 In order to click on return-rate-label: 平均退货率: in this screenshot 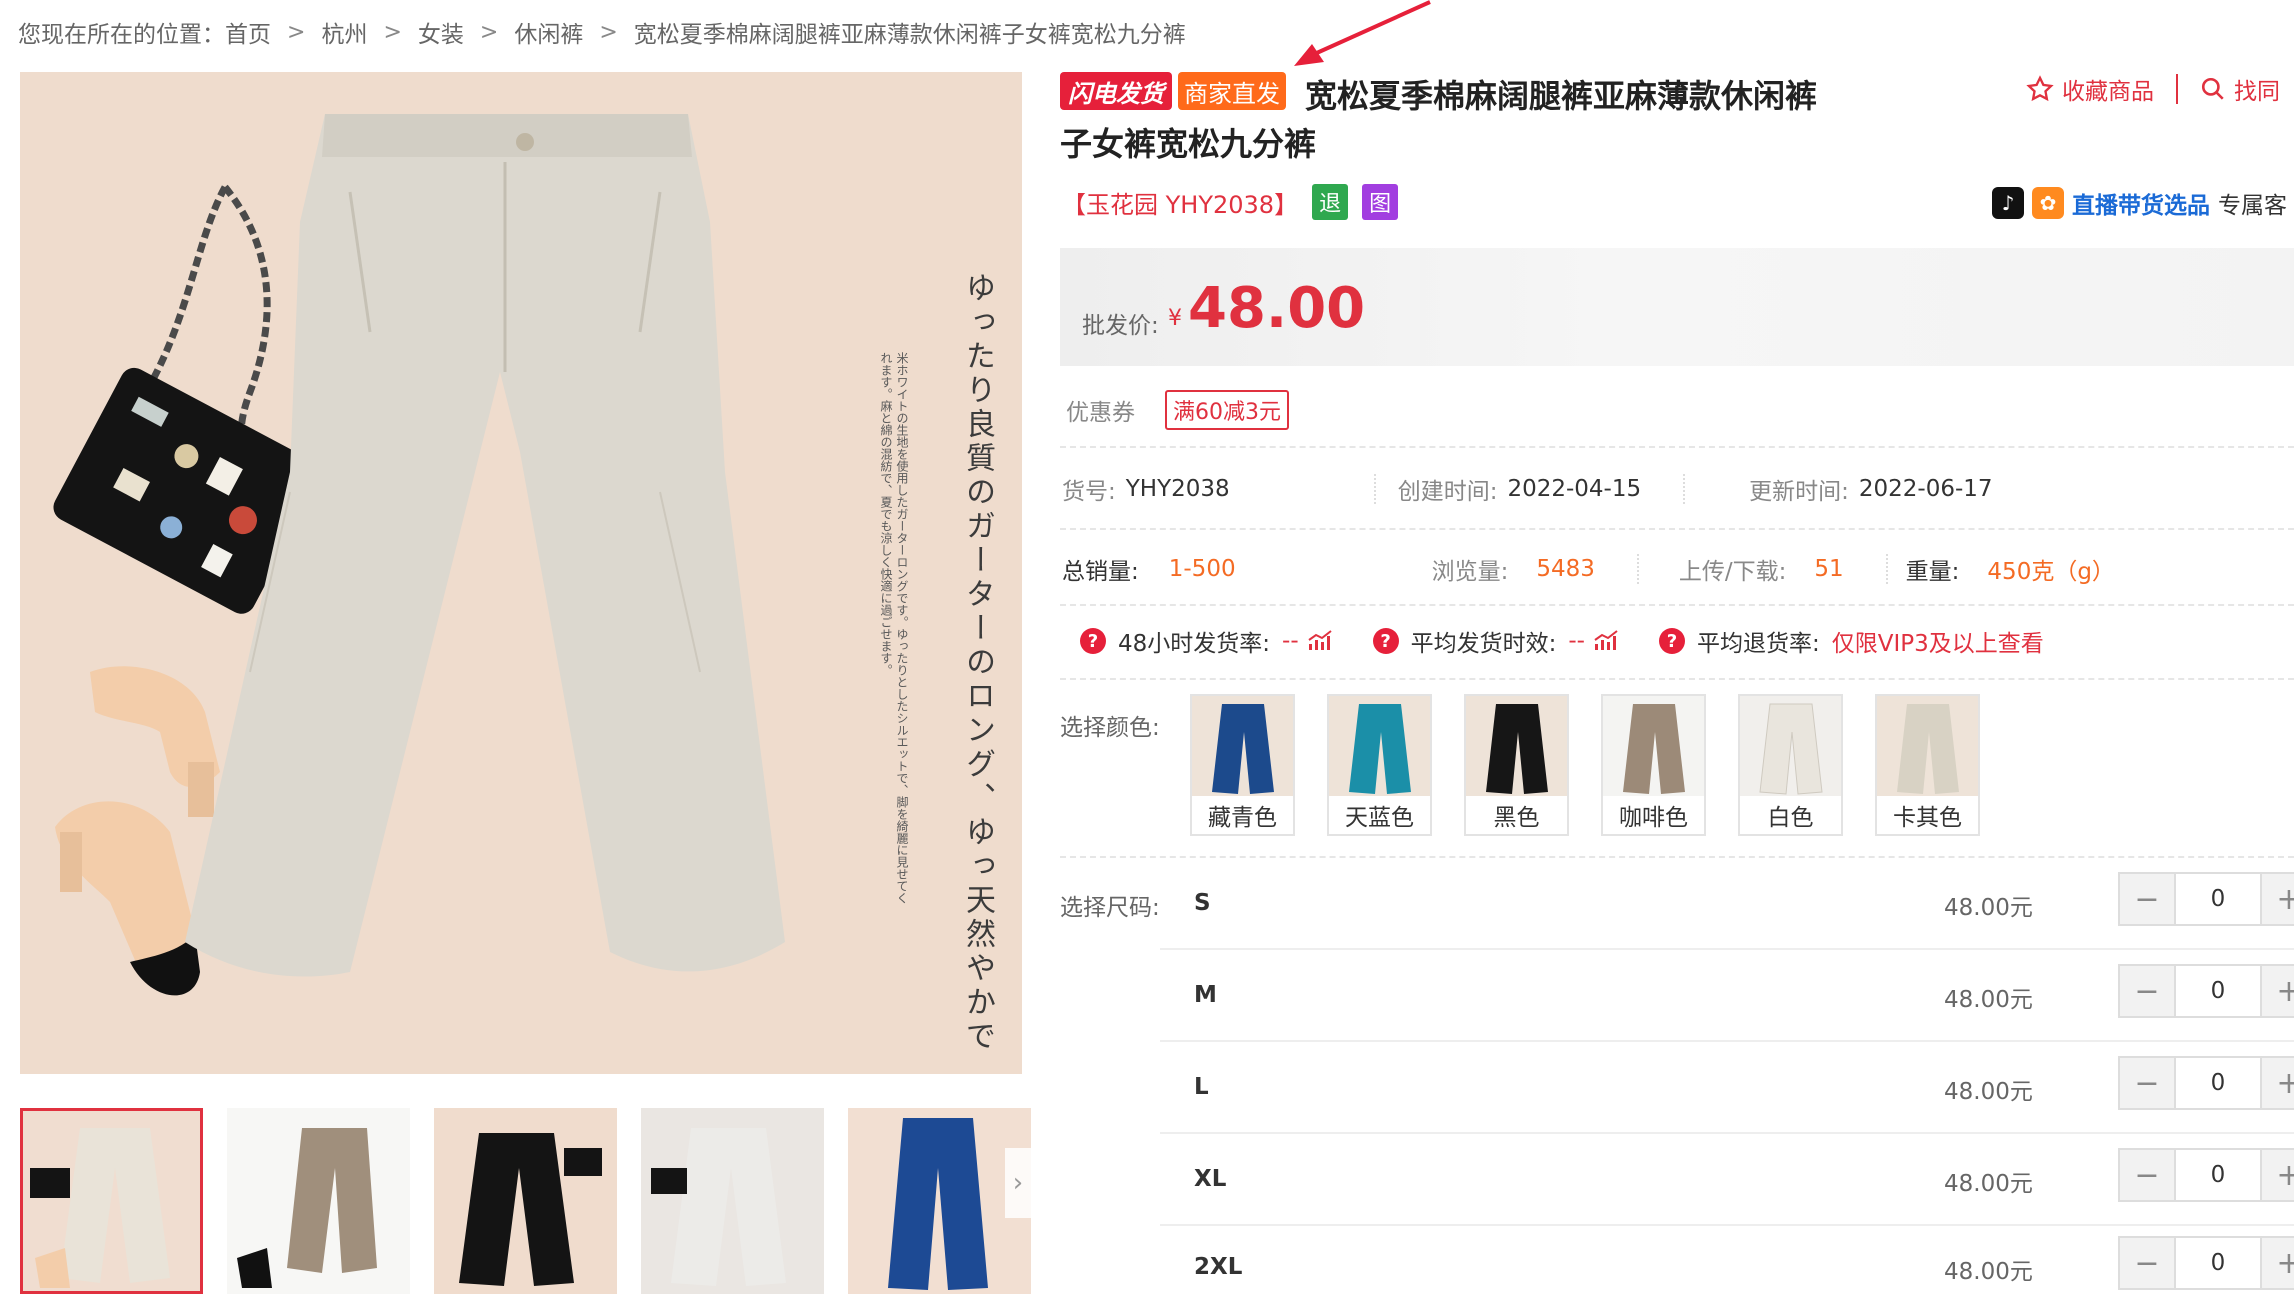, I will do `click(1758, 644)`.